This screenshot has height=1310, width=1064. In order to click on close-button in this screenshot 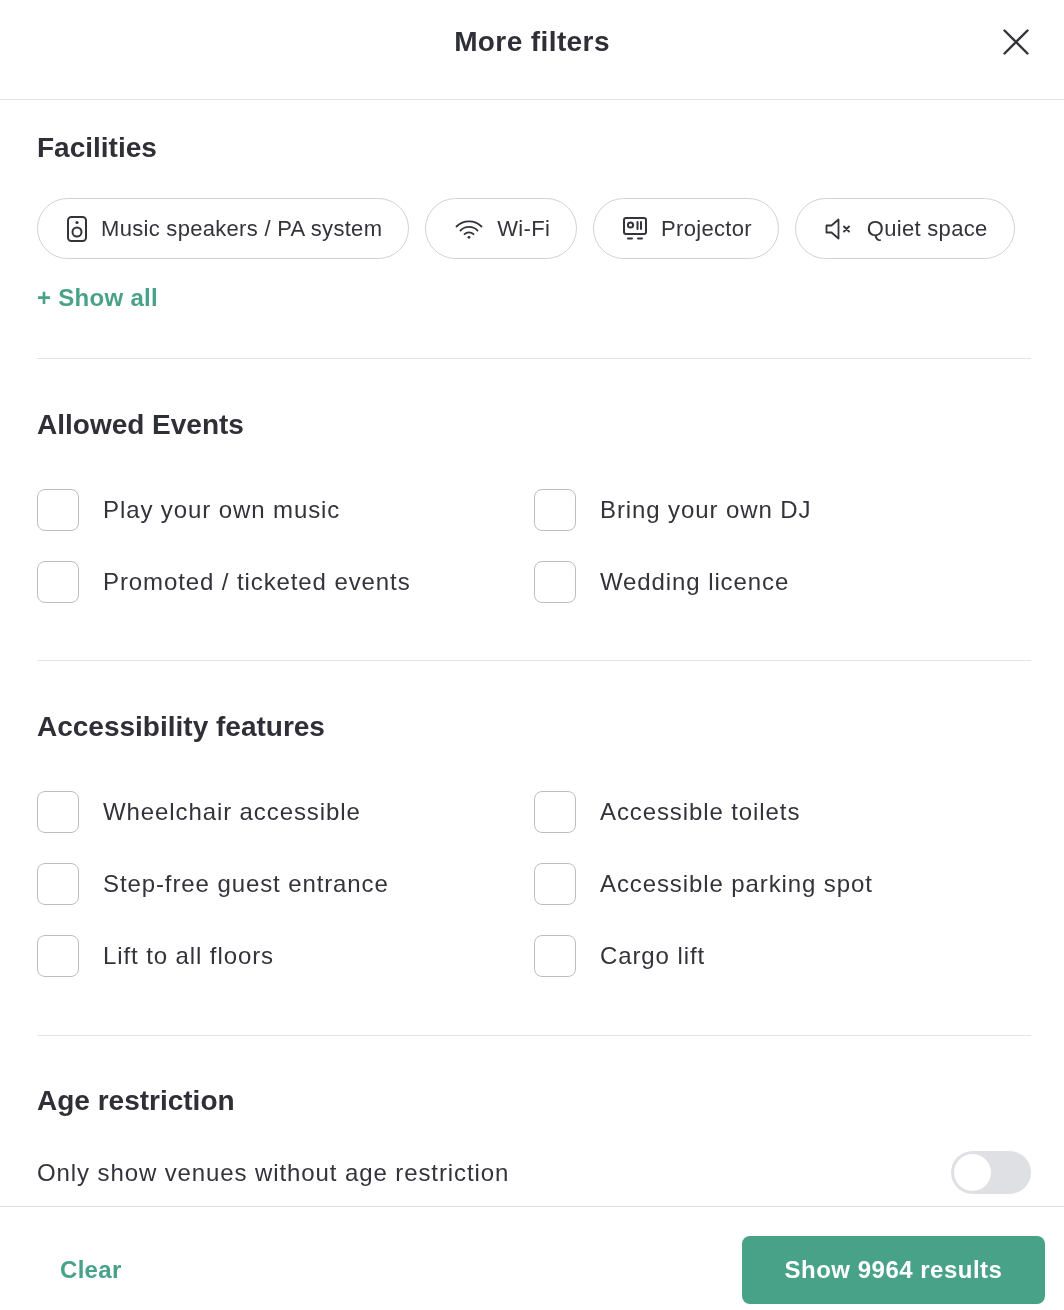, I will do `click(1016, 42)`.